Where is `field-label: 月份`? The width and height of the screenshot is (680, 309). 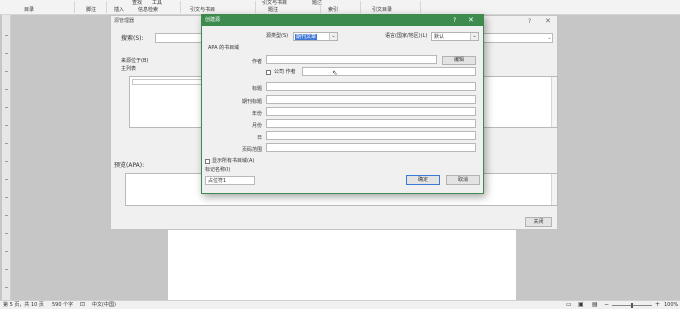 field-label: 月份 is located at coordinates (256, 126).